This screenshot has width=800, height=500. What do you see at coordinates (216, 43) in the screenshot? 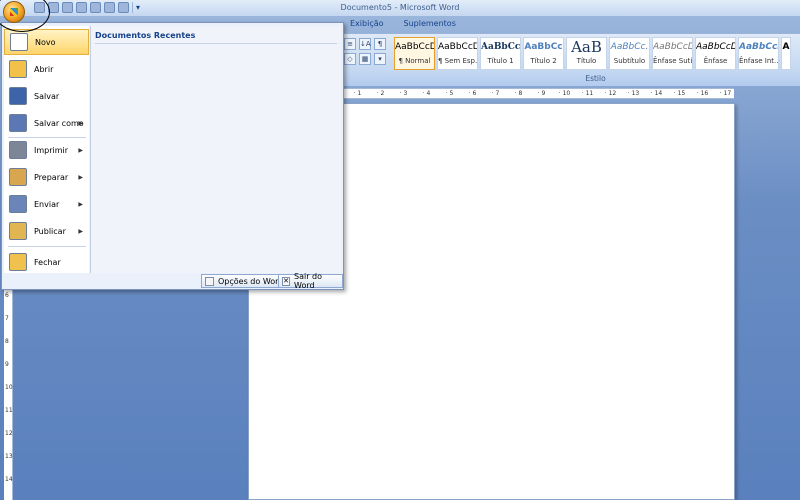
I see `divider` at bounding box center [216, 43].